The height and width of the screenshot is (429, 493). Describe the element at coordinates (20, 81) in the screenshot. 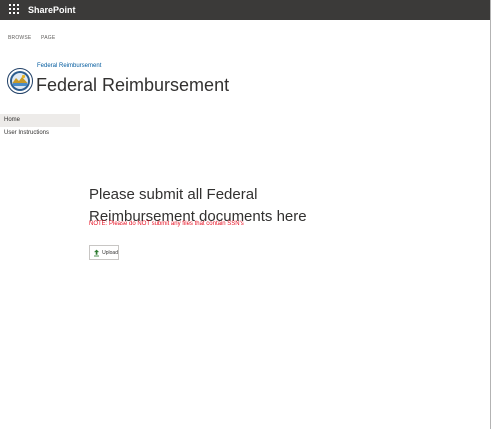

I see `site-logo-seal-icon` at that location.